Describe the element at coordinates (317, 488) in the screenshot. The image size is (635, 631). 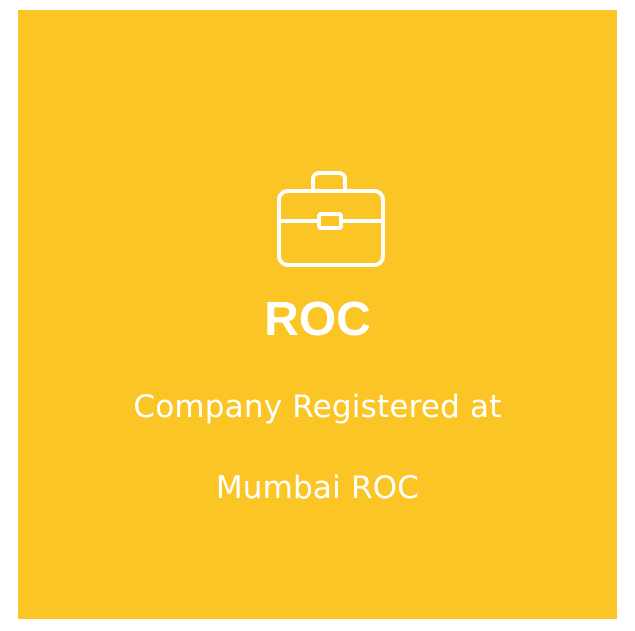
I see `card-description-line-2: Mumbai ROC` at that location.